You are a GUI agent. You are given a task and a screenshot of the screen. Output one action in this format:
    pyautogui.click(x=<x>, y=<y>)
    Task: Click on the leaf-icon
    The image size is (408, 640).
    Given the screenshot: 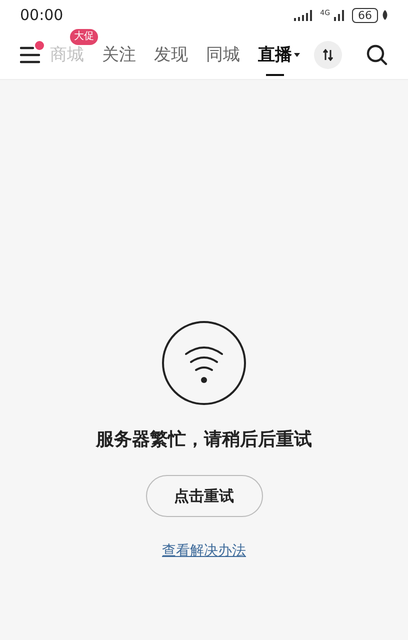 What is the action you would take?
    pyautogui.click(x=385, y=15)
    